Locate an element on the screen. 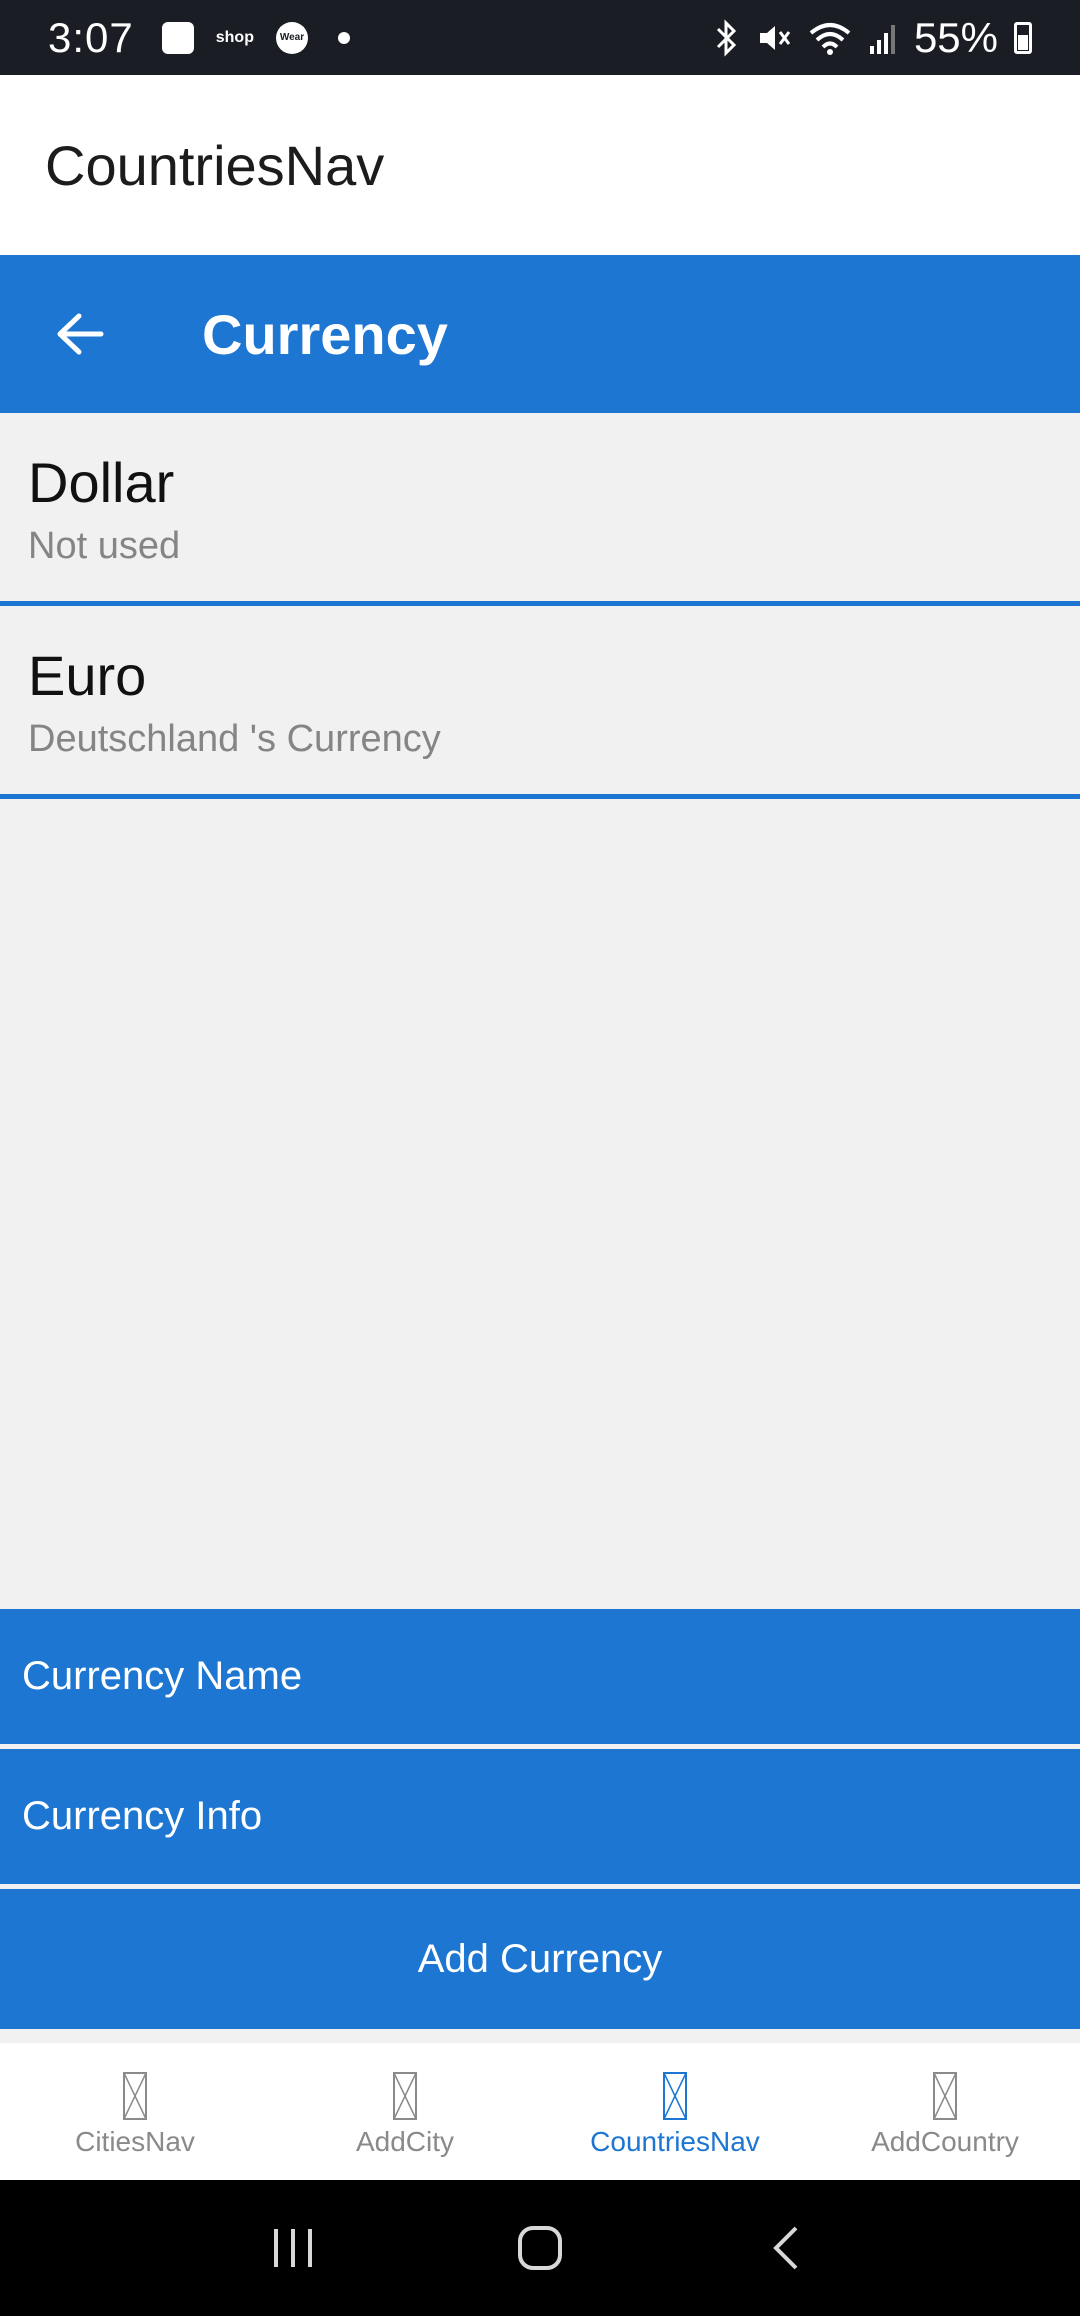 This screenshot has width=1080, height=2316. battery-percent: 55% is located at coordinates (955, 37).